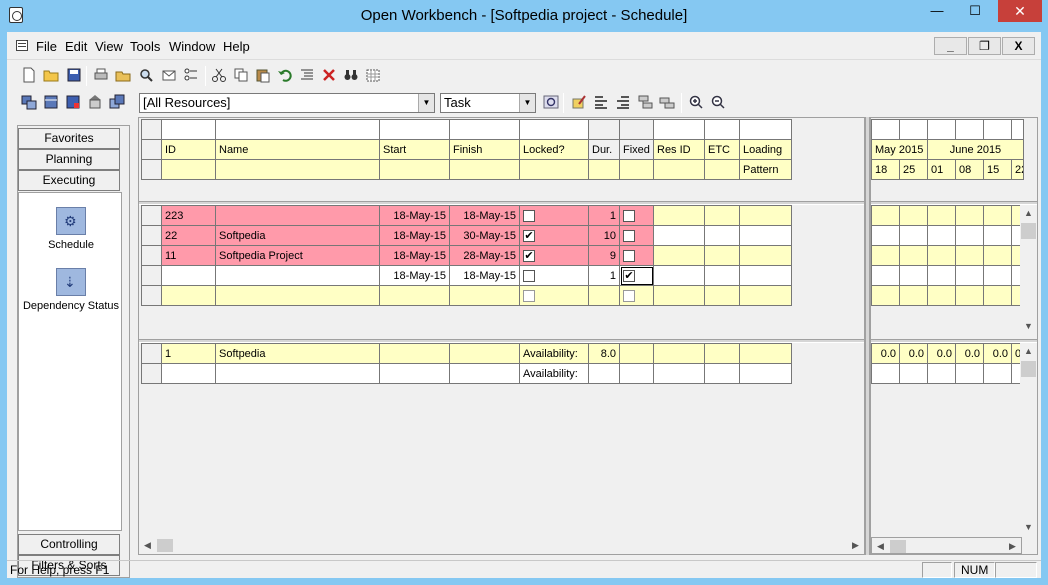 The image size is (1048, 585). What do you see at coordinates (146, 75) in the screenshot?
I see `print-preview-icon` at bounding box center [146, 75].